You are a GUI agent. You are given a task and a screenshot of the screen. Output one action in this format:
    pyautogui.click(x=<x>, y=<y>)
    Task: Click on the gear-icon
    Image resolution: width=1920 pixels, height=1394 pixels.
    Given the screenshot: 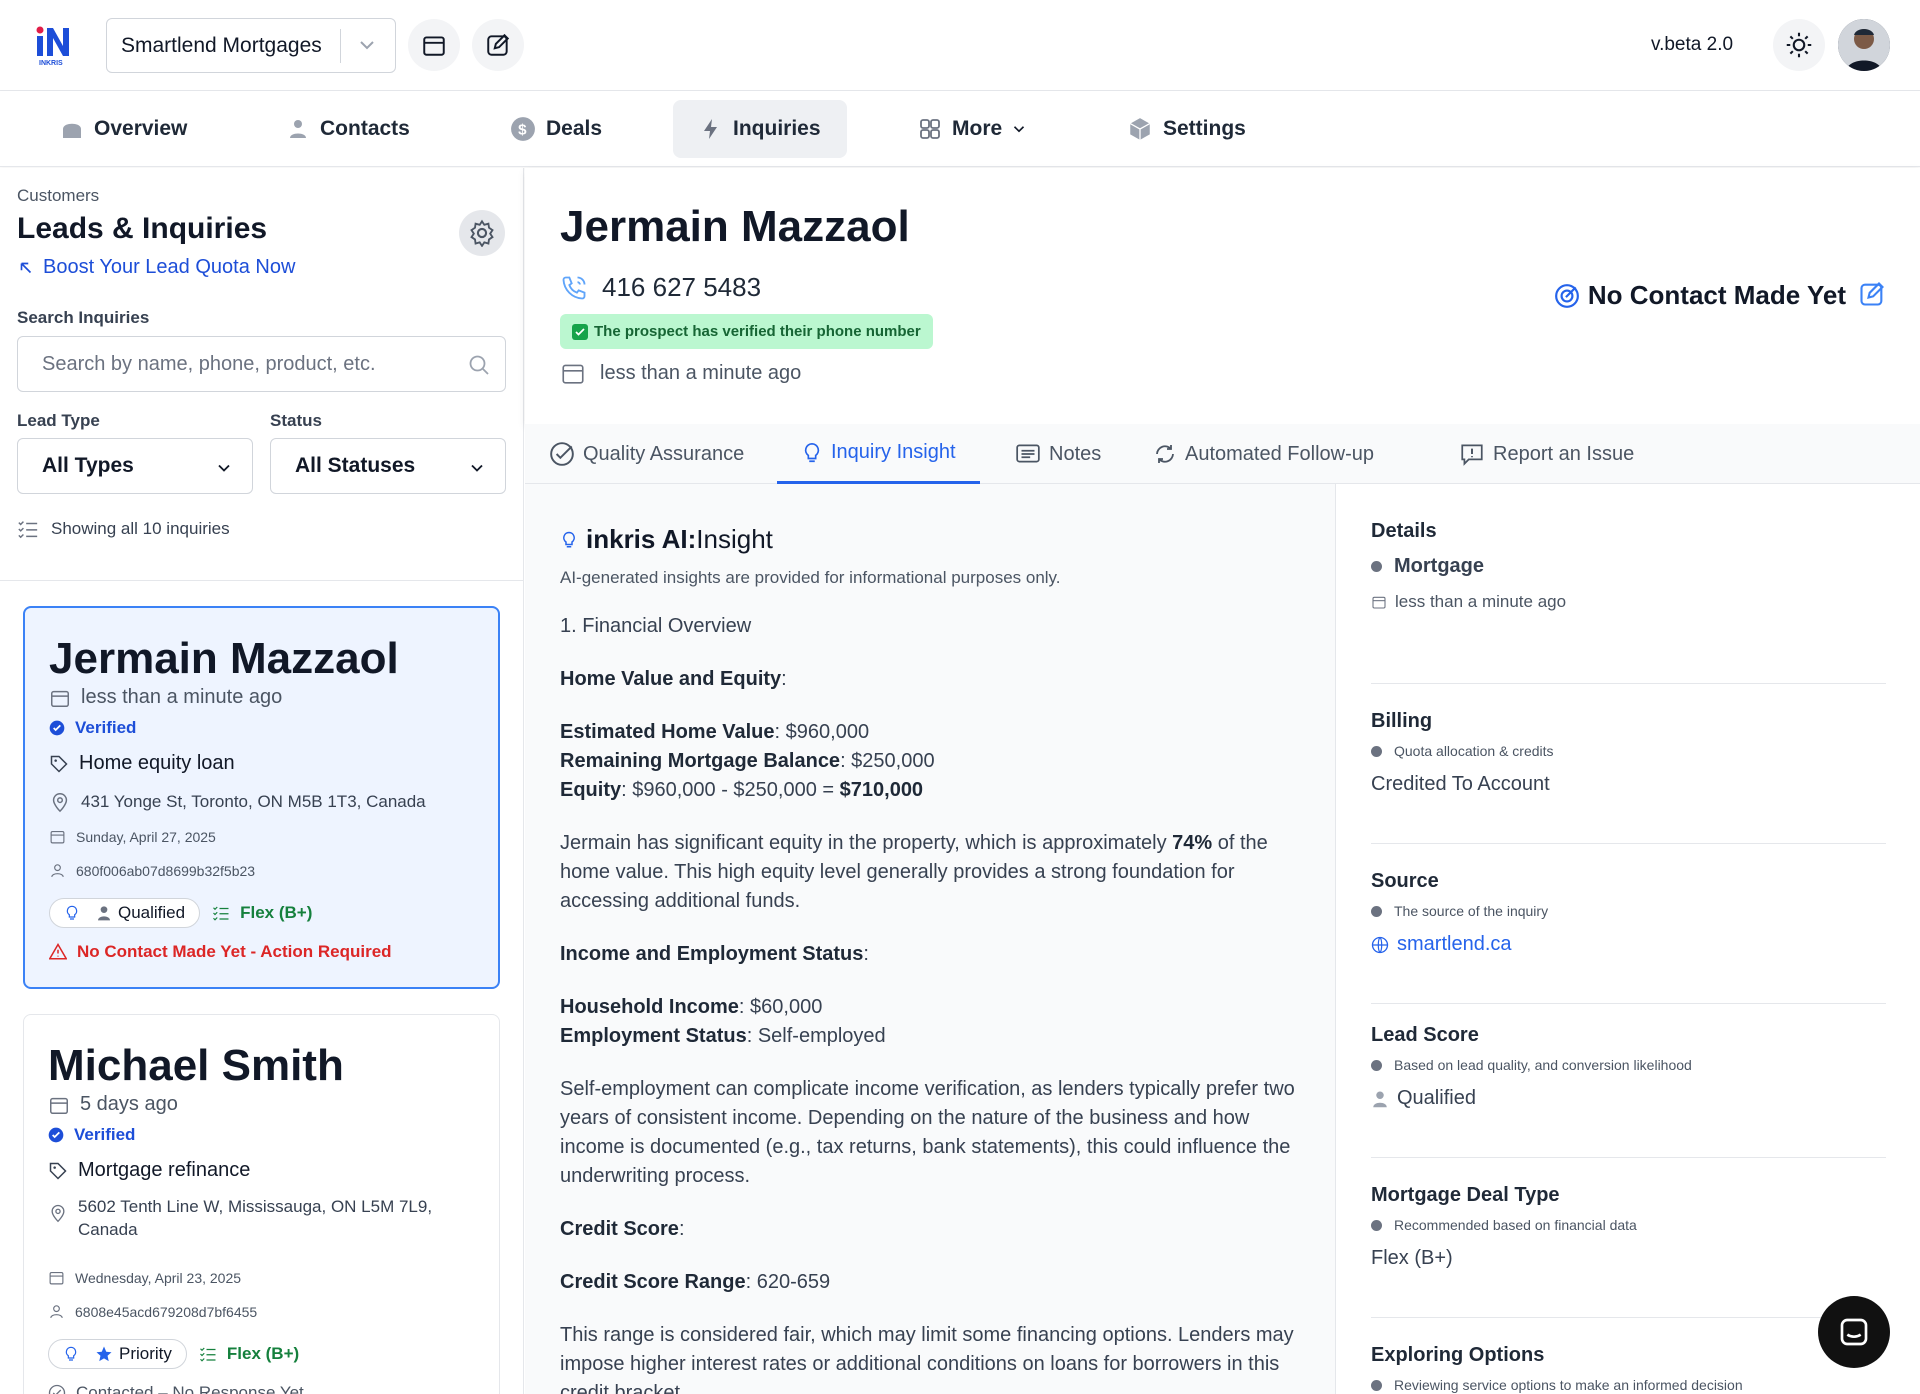 What is the action you would take?
    pyautogui.click(x=482, y=233)
    